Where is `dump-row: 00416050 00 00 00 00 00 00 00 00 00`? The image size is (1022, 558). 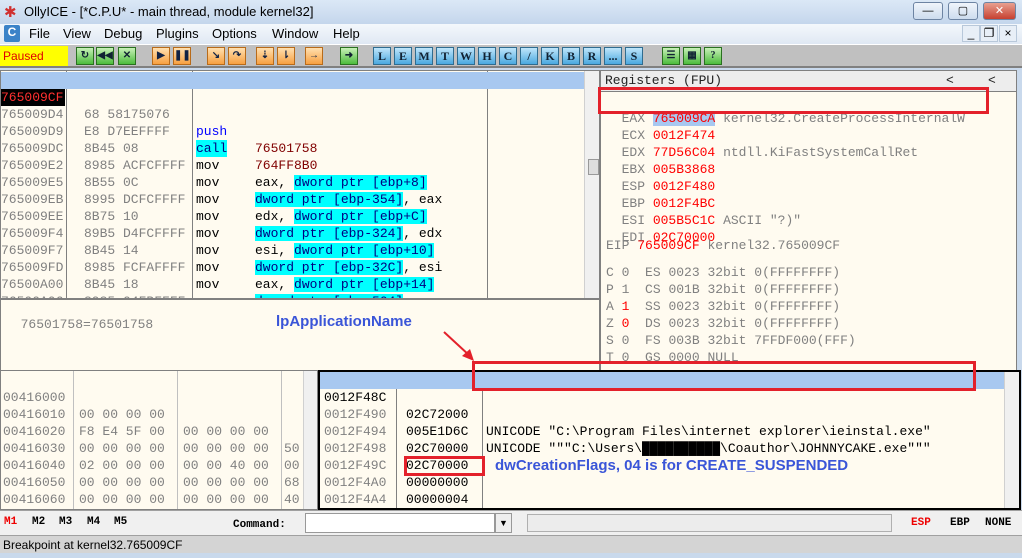
dump-row: 00416050 00 00 00 00 00 00 00 00 00 is located at coordinates (151, 482).